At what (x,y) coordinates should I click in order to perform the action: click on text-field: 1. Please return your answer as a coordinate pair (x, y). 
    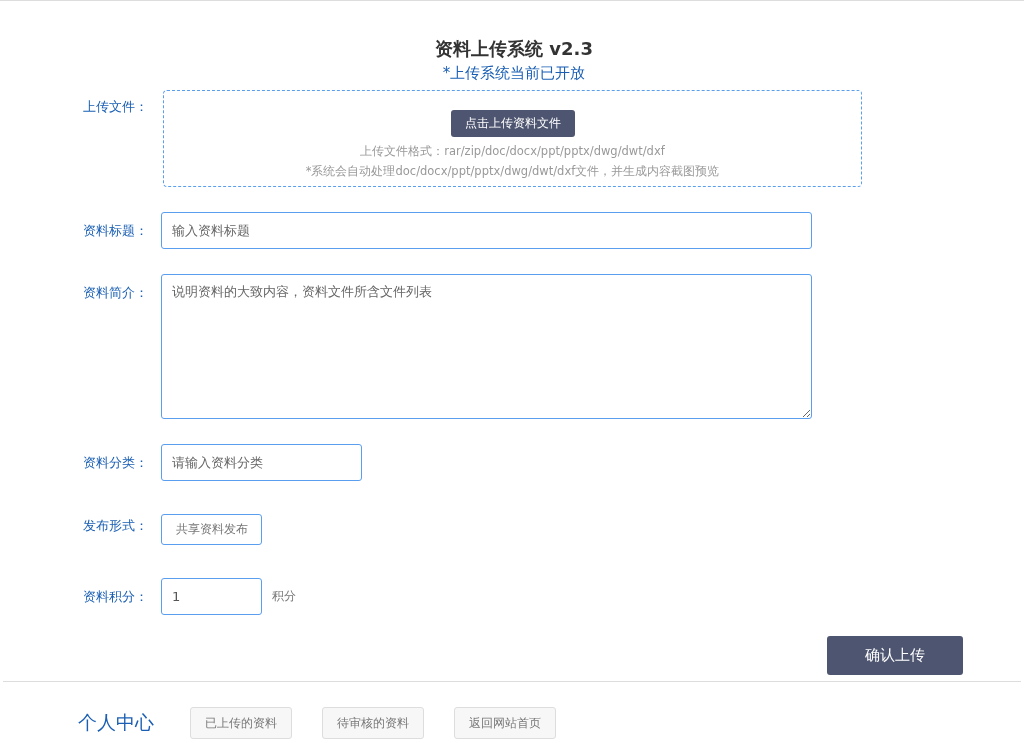
    Looking at the image, I should click on (211, 596).